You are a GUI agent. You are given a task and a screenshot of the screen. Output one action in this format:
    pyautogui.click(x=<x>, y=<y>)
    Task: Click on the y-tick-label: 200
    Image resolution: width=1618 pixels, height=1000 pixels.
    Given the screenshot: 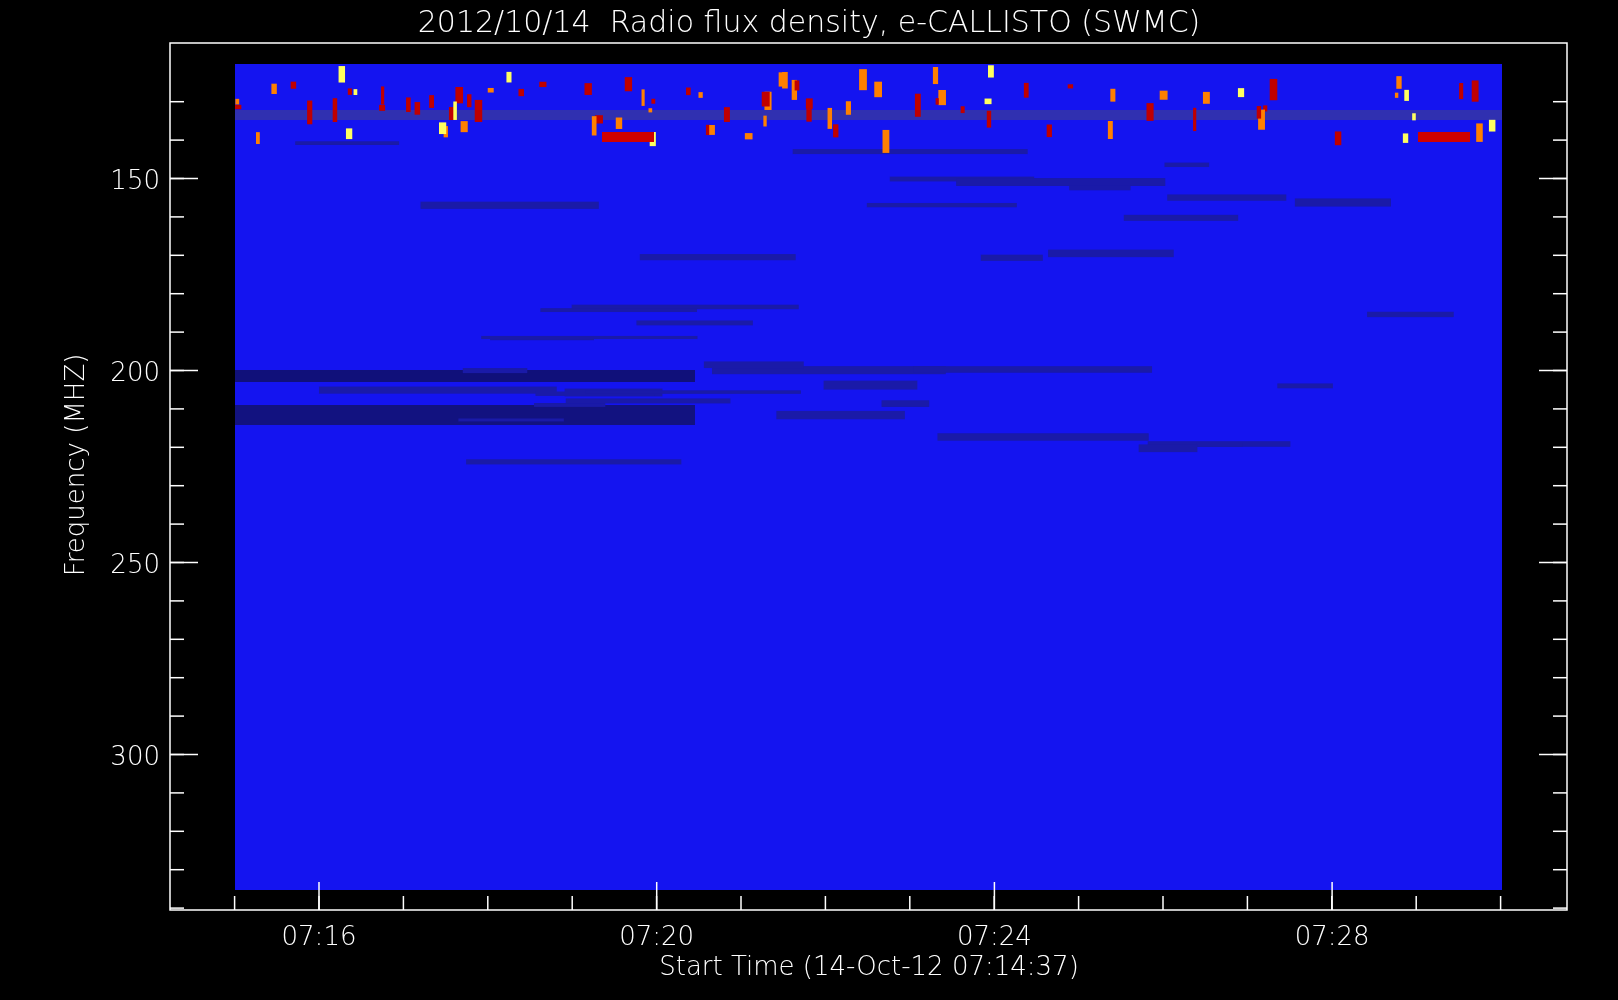 What is the action you would take?
    pyautogui.click(x=135, y=371)
    